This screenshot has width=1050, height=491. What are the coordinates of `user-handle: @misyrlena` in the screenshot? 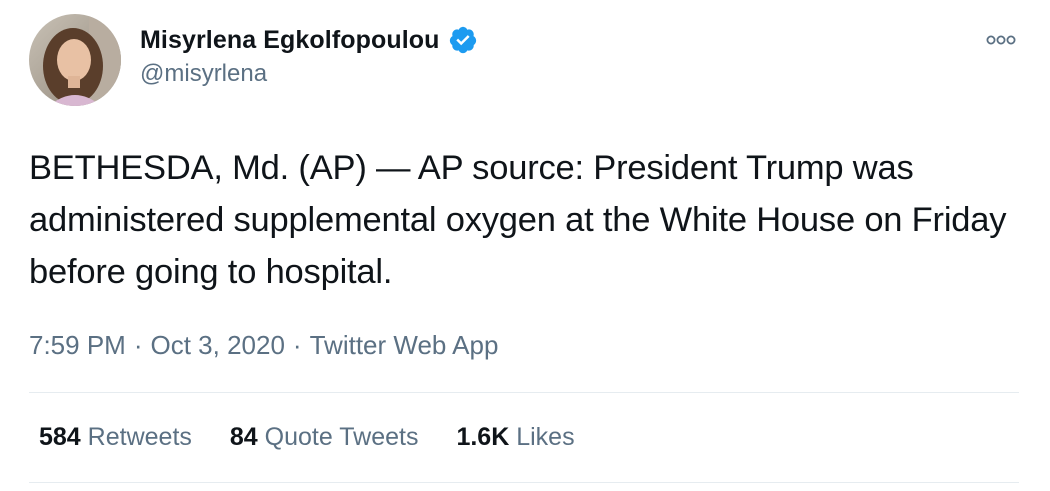 It's located at (309, 74).